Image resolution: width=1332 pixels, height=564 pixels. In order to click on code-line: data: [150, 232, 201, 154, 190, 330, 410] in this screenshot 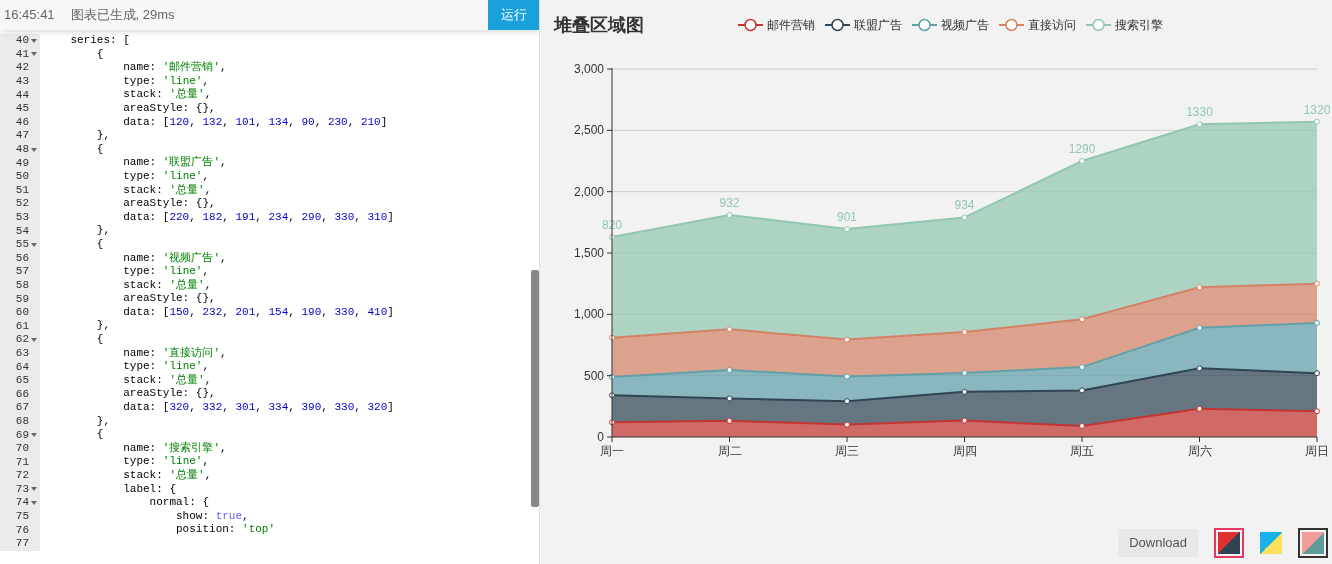, I will do `click(258, 311)`.